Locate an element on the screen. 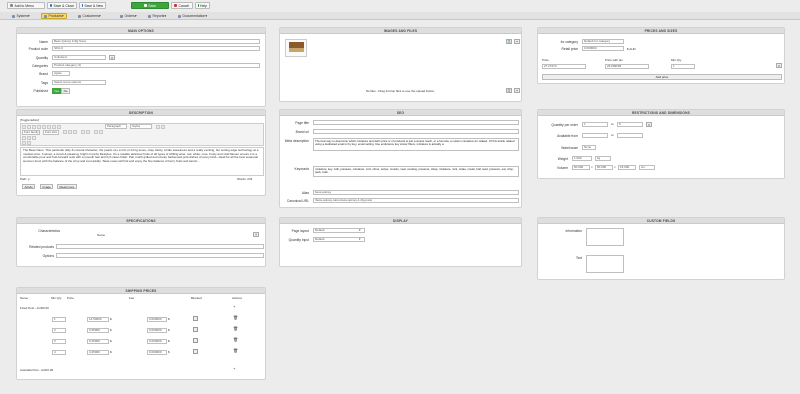 The image size is (800, 394). row2-qty: 2 is located at coordinates (59, 330).